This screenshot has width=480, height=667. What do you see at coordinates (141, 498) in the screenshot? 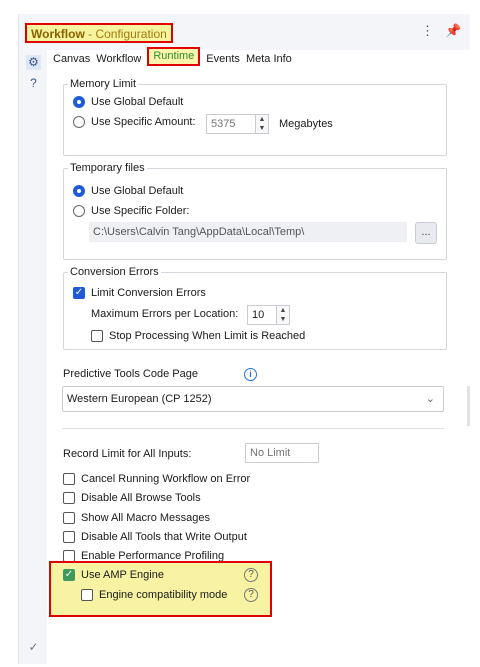
I see `disable-browse-label: Disable All Browse Tools` at bounding box center [141, 498].